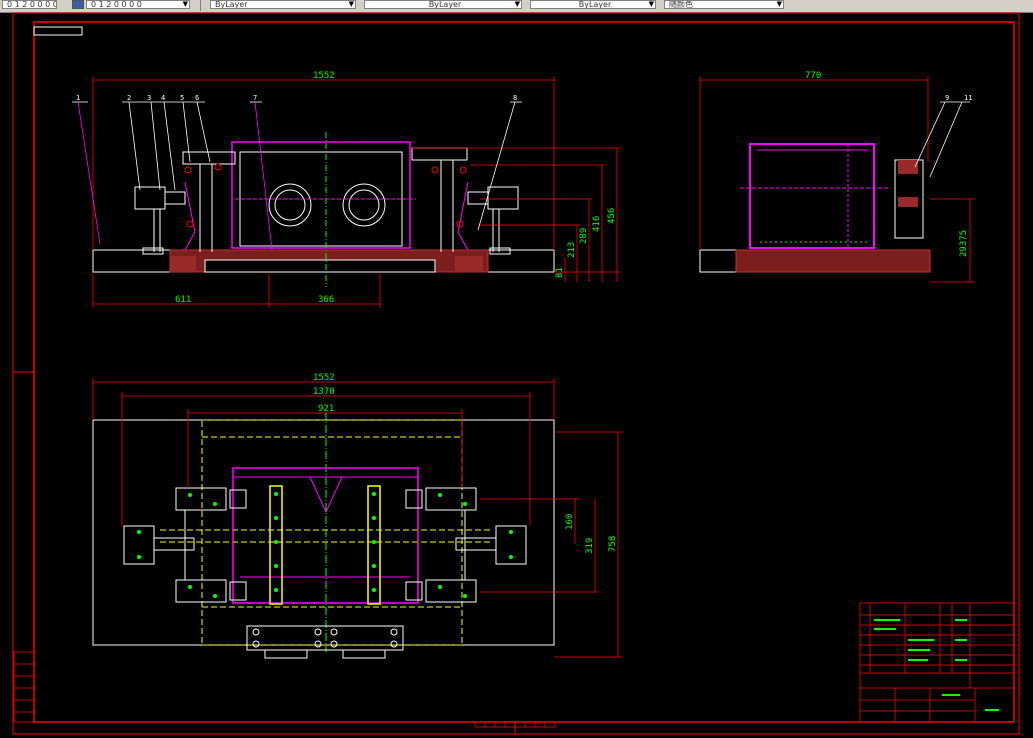  I want to click on top-dim-v3: 758, so click(613, 544).